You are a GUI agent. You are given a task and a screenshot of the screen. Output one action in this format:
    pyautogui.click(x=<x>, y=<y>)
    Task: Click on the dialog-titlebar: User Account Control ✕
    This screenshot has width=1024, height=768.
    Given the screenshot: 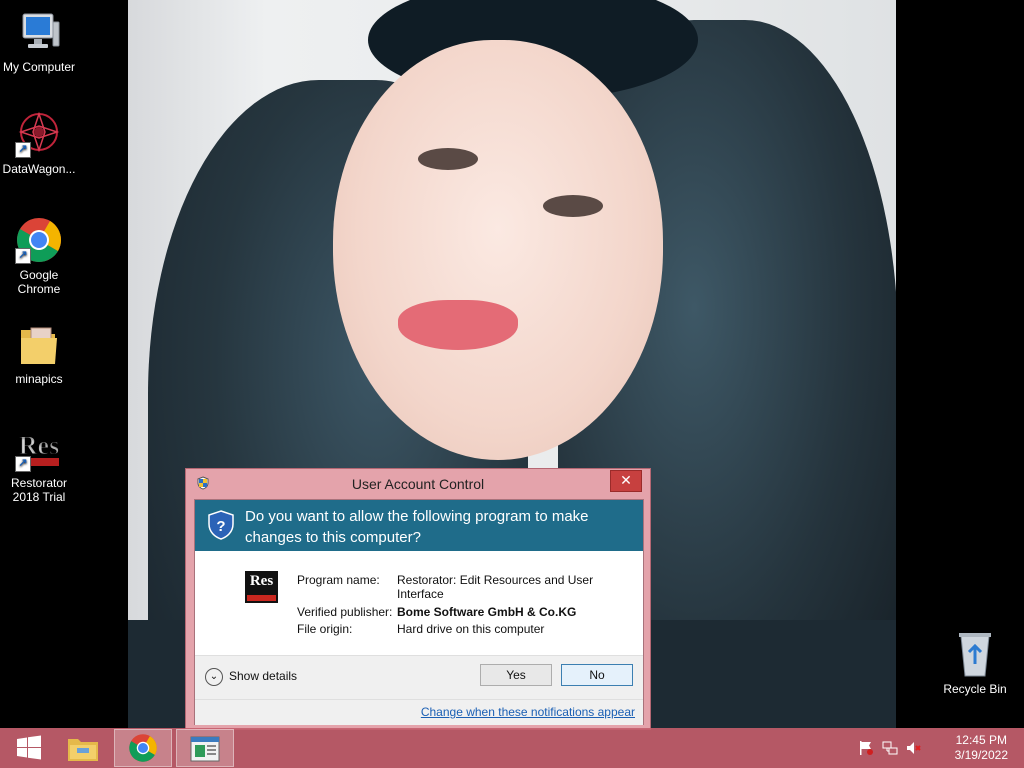 What is the action you would take?
    pyautogui.click(x=418, y=483)
    